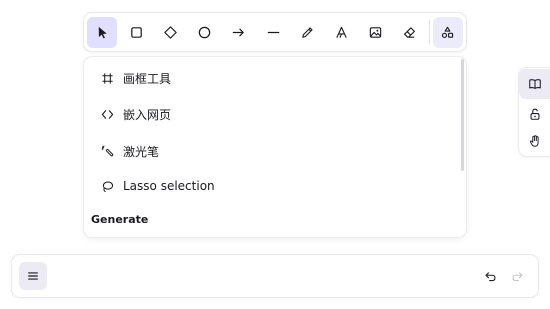 This screenshot has height=309, width=550. I want to click on pencil-icon, so click(307, 32).